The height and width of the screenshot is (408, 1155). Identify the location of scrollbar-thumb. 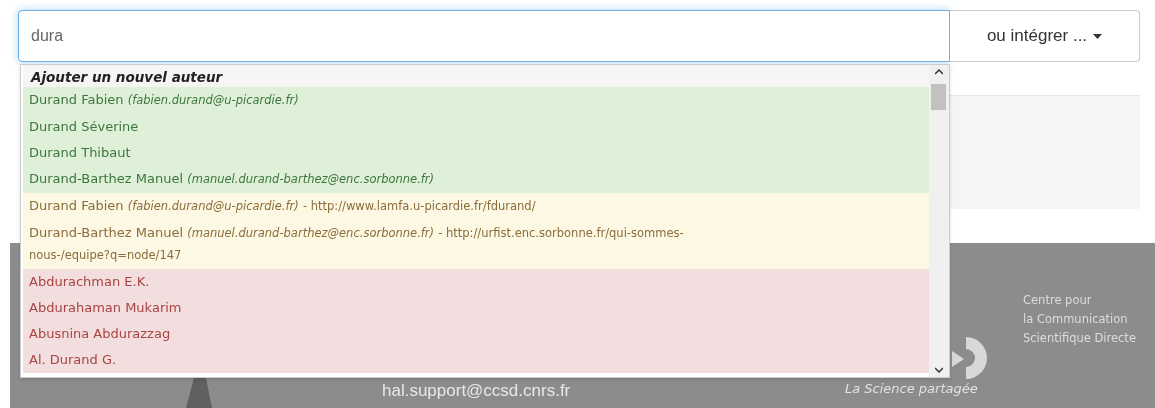
(938, 97).